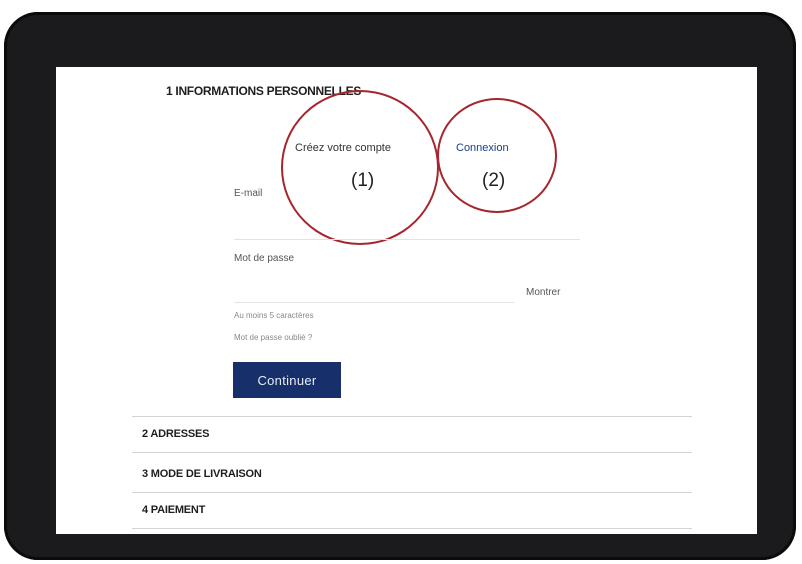 Image resolution: width=802 pixels, height=564 pixels. What do you see at coordinates (173, 510) in the screenshot?
I see `step-4-title: 4 PAIEMENT` at bounding box center [173, 510].